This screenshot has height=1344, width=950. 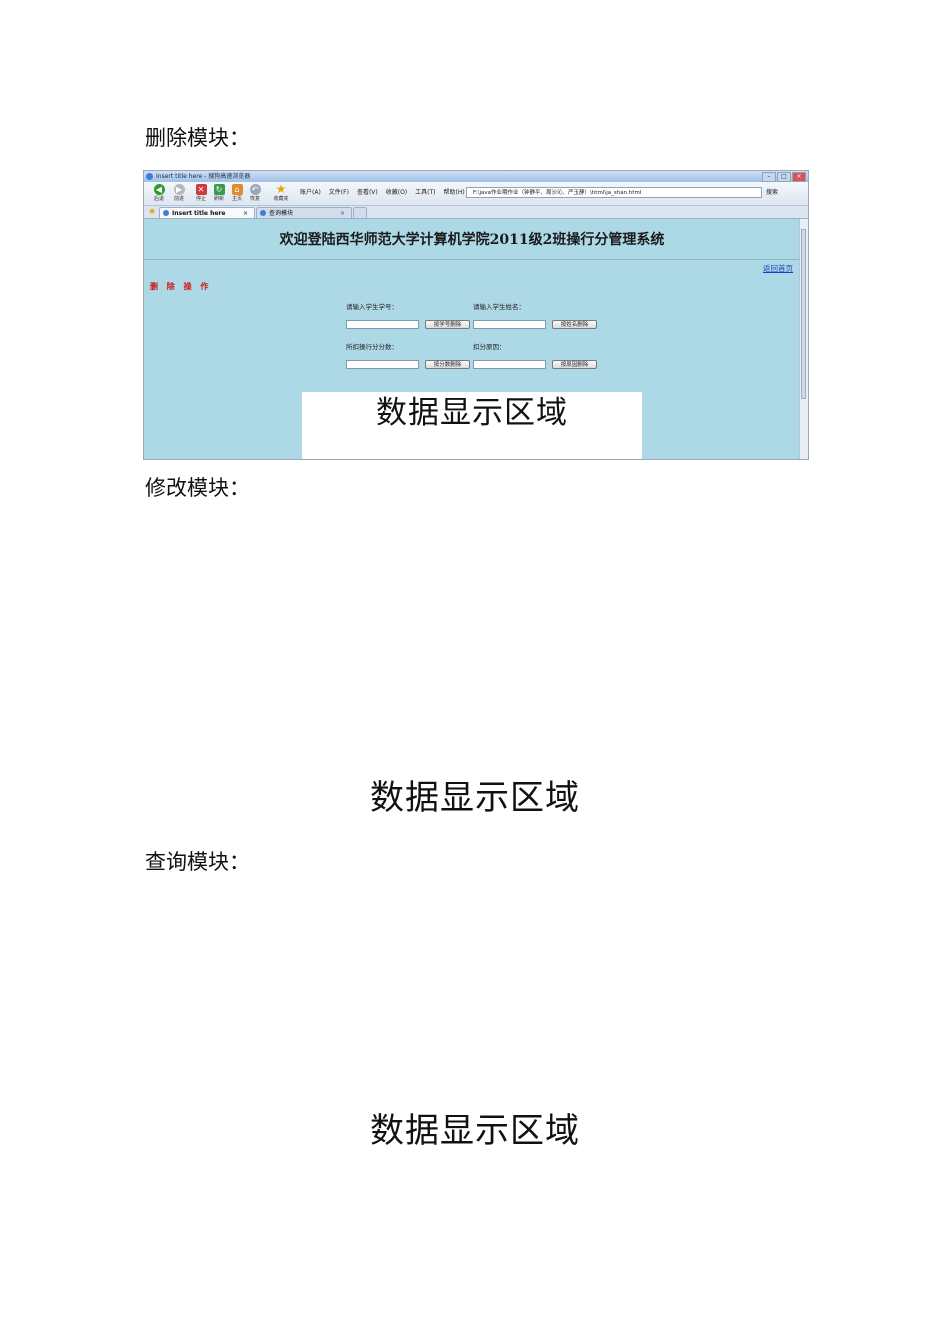 I want to click on close-icon: ×, so click(x=799, y=177).